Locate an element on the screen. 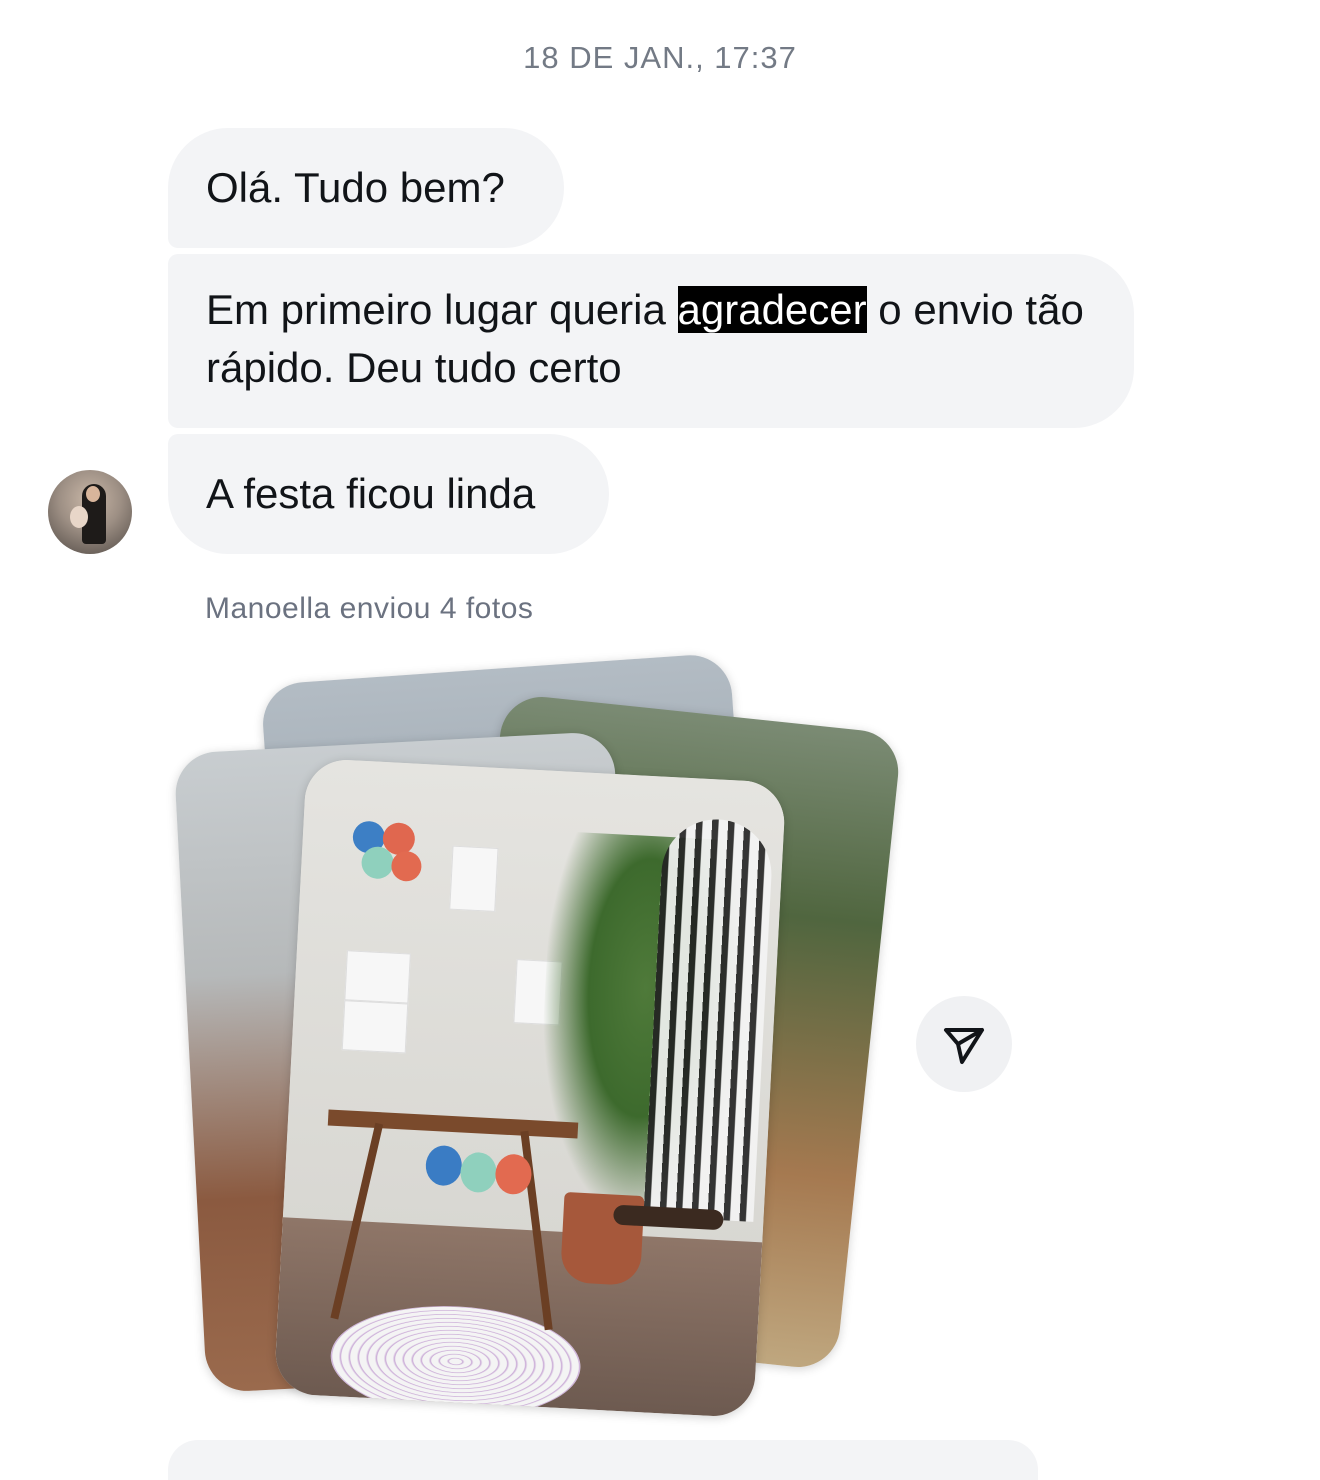 Image resolution: width=1320 pixels, height=1480 pixels. message-text-part: Em primeiro lugar queria is located at coordinates (442, 309).